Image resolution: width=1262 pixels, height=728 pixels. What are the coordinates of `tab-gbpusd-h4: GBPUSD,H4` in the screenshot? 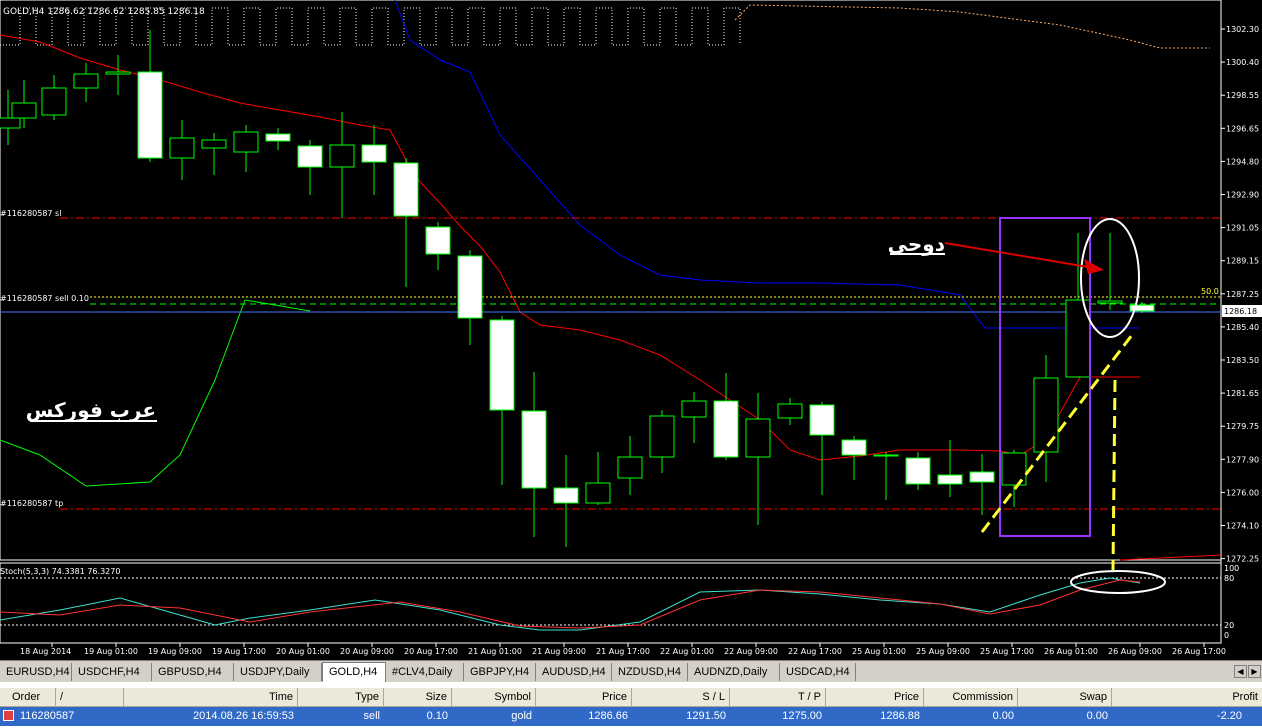 It's located at (193, 672).